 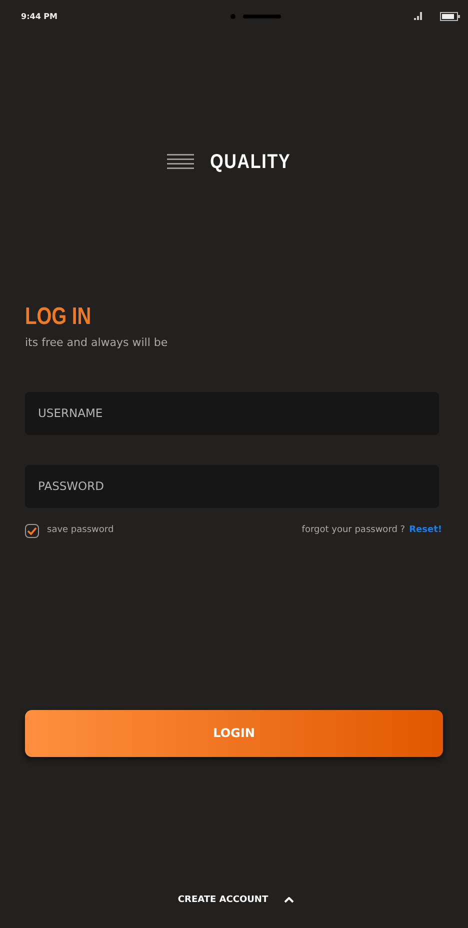 I want to click on signal-icon, so click(x=418, y=16).